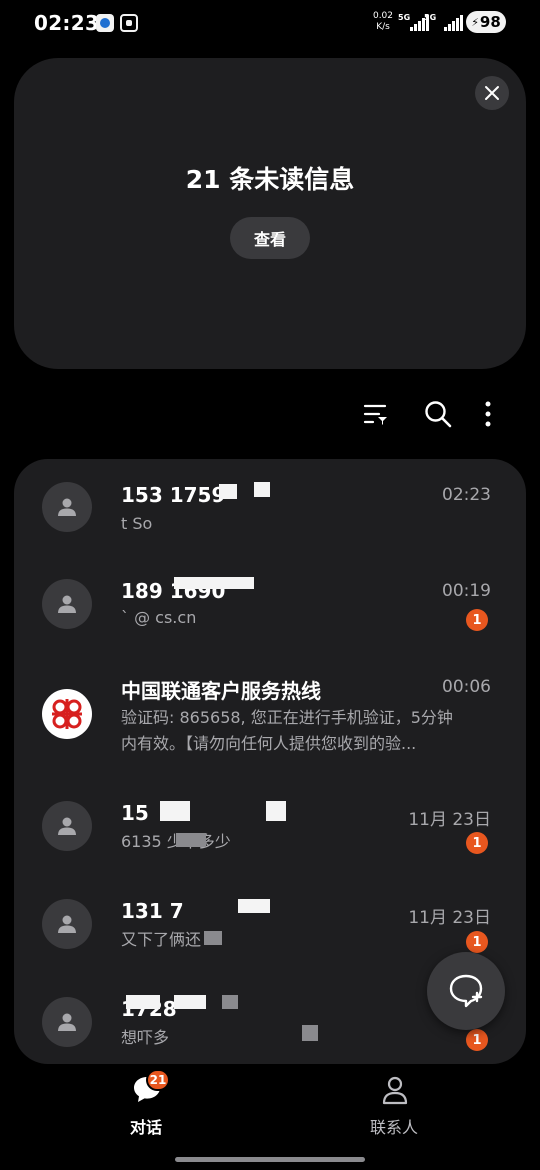 The height and width of the screenshot is (1170, 540). What do you see at coordinates (383, 27) in the screenshot?
I see `network-speed-unit: K/s` at bounding box center [383, 27].